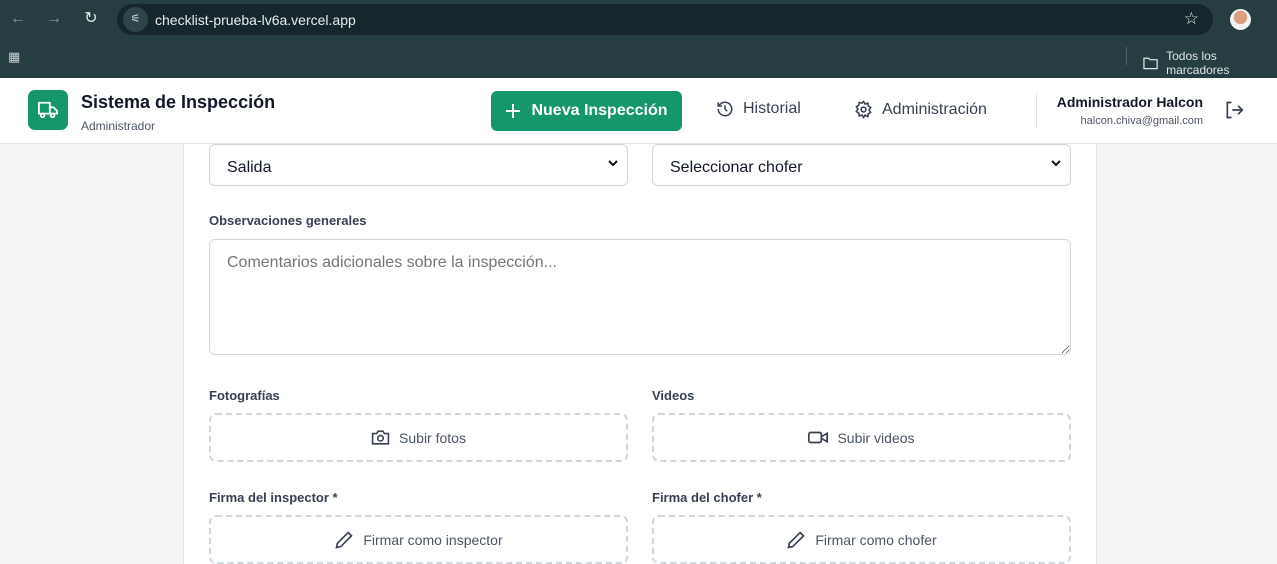  I want to click on sign-driver-button: Firmar como chofer, so click(861, 539).